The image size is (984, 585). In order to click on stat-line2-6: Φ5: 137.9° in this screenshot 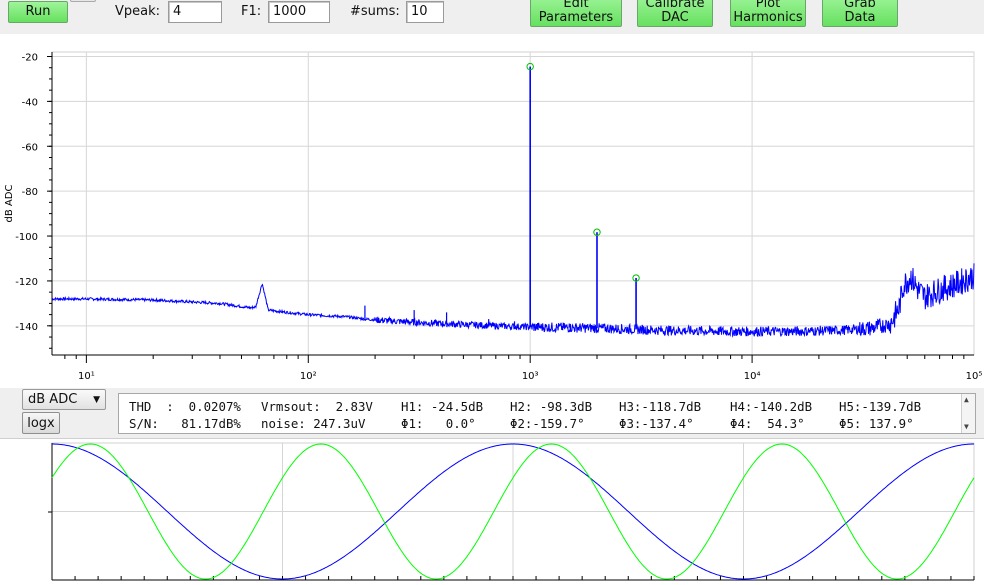, I will do `click(876, 423)`.